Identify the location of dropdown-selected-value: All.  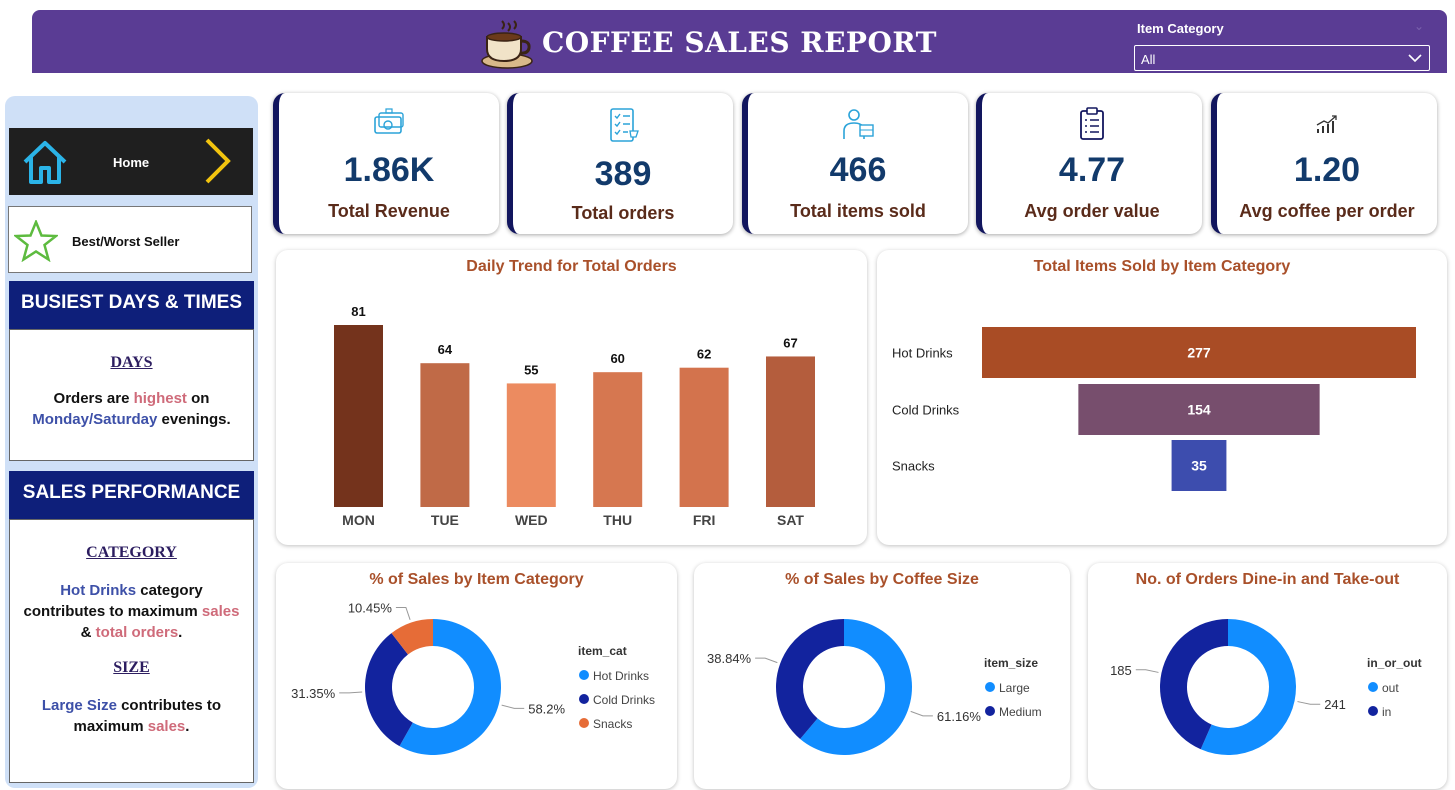
(1148, 59).